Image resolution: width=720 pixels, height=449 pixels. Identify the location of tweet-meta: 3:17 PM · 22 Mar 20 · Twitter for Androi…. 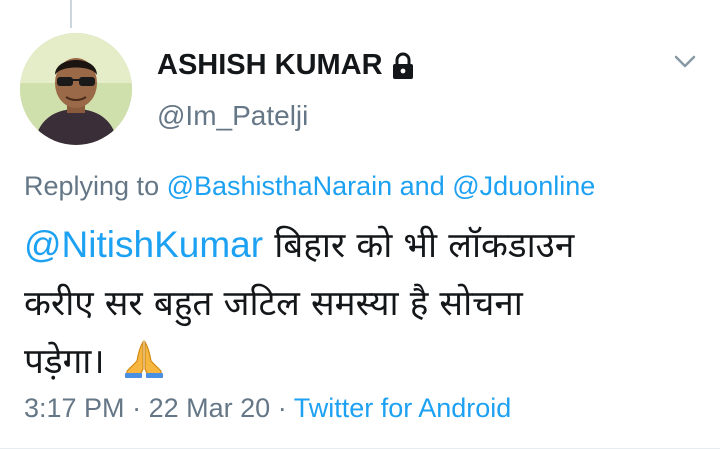
(267, 408).